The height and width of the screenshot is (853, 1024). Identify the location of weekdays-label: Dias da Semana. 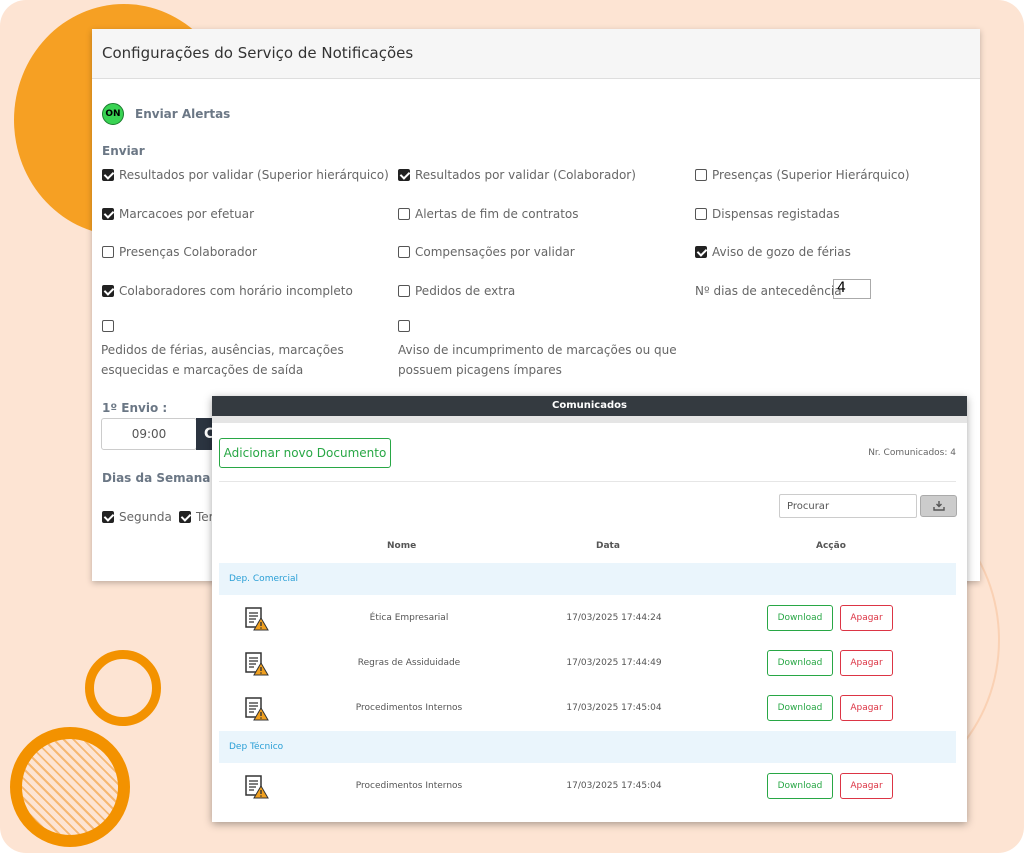
(156, 478).